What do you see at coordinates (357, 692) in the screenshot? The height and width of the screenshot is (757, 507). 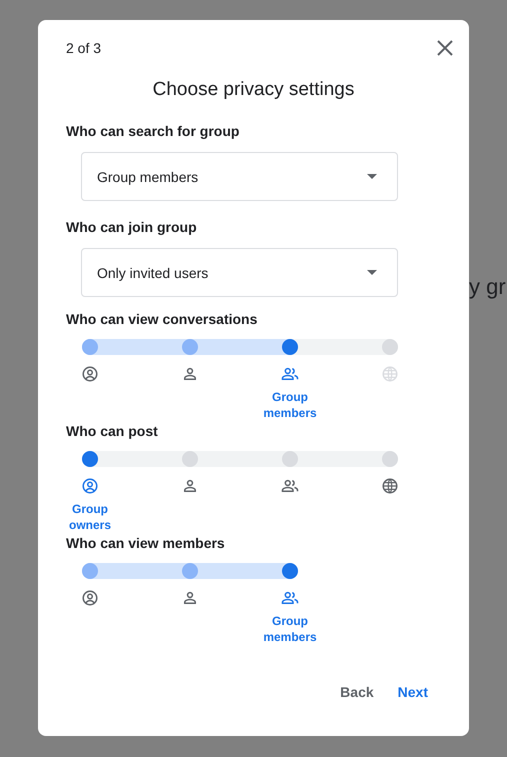 I see `back-button: Back` at bounding box center [357, 692].